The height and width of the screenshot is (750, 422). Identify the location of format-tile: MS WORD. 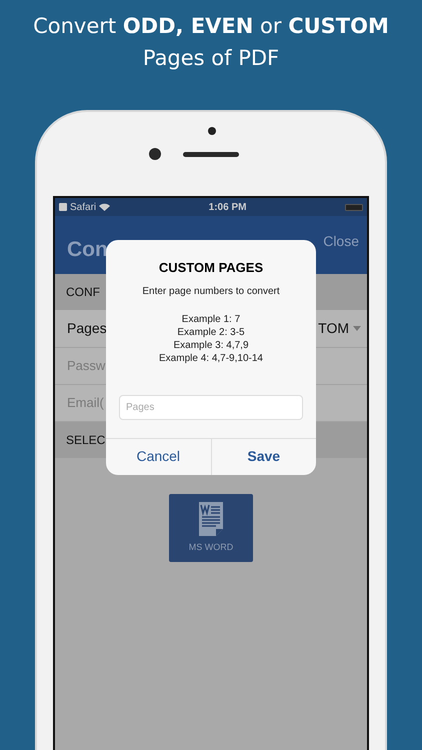
(211, 528).